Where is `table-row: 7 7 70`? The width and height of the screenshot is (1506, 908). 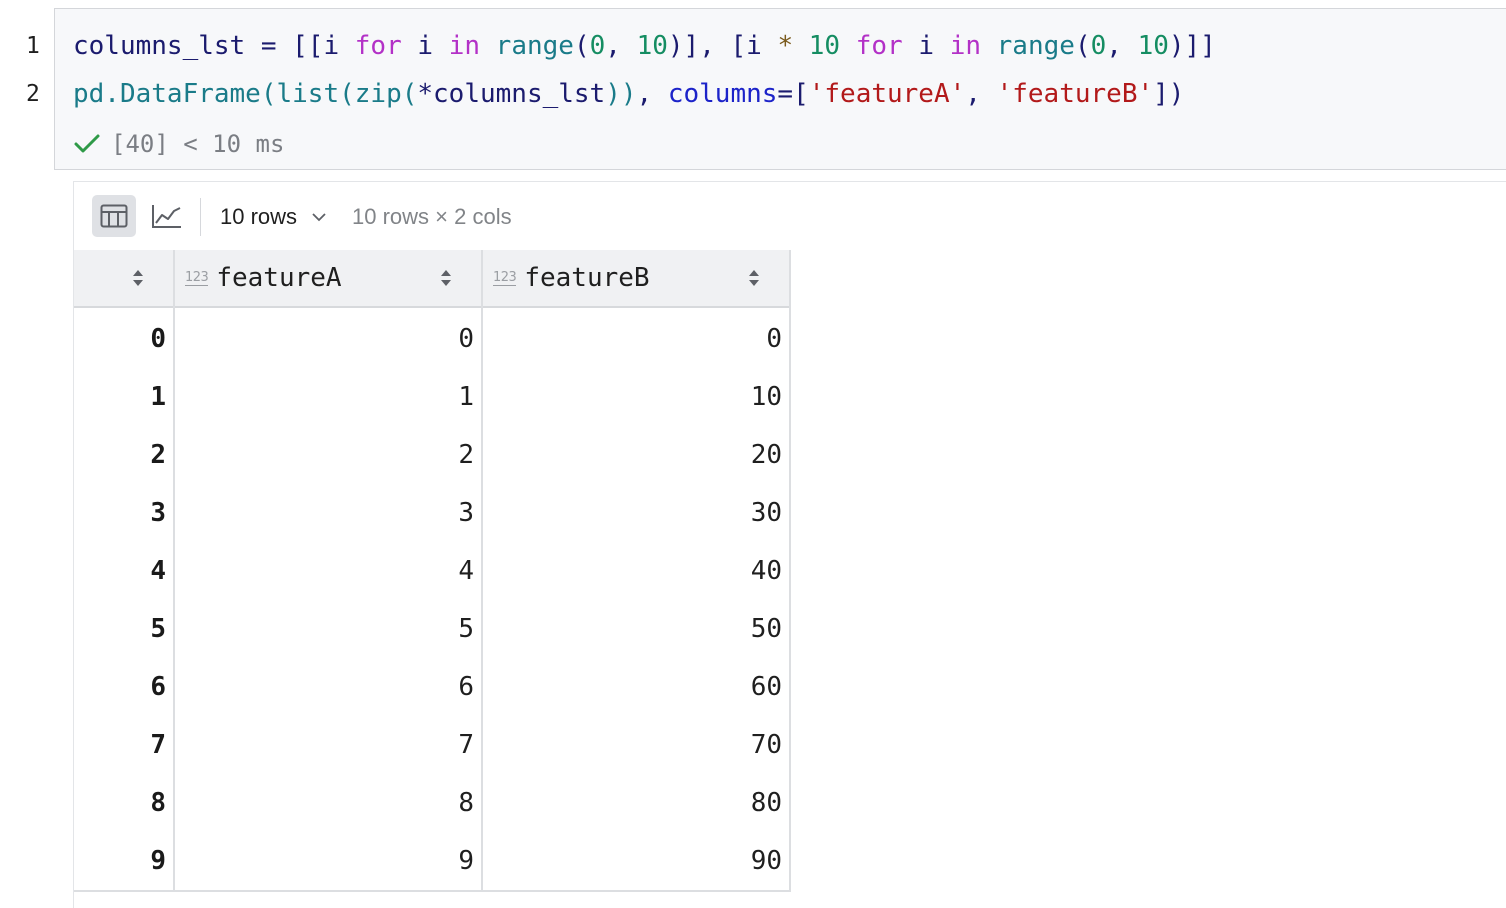
table-row: 7 7 70 is located at coordinates (432, 745).